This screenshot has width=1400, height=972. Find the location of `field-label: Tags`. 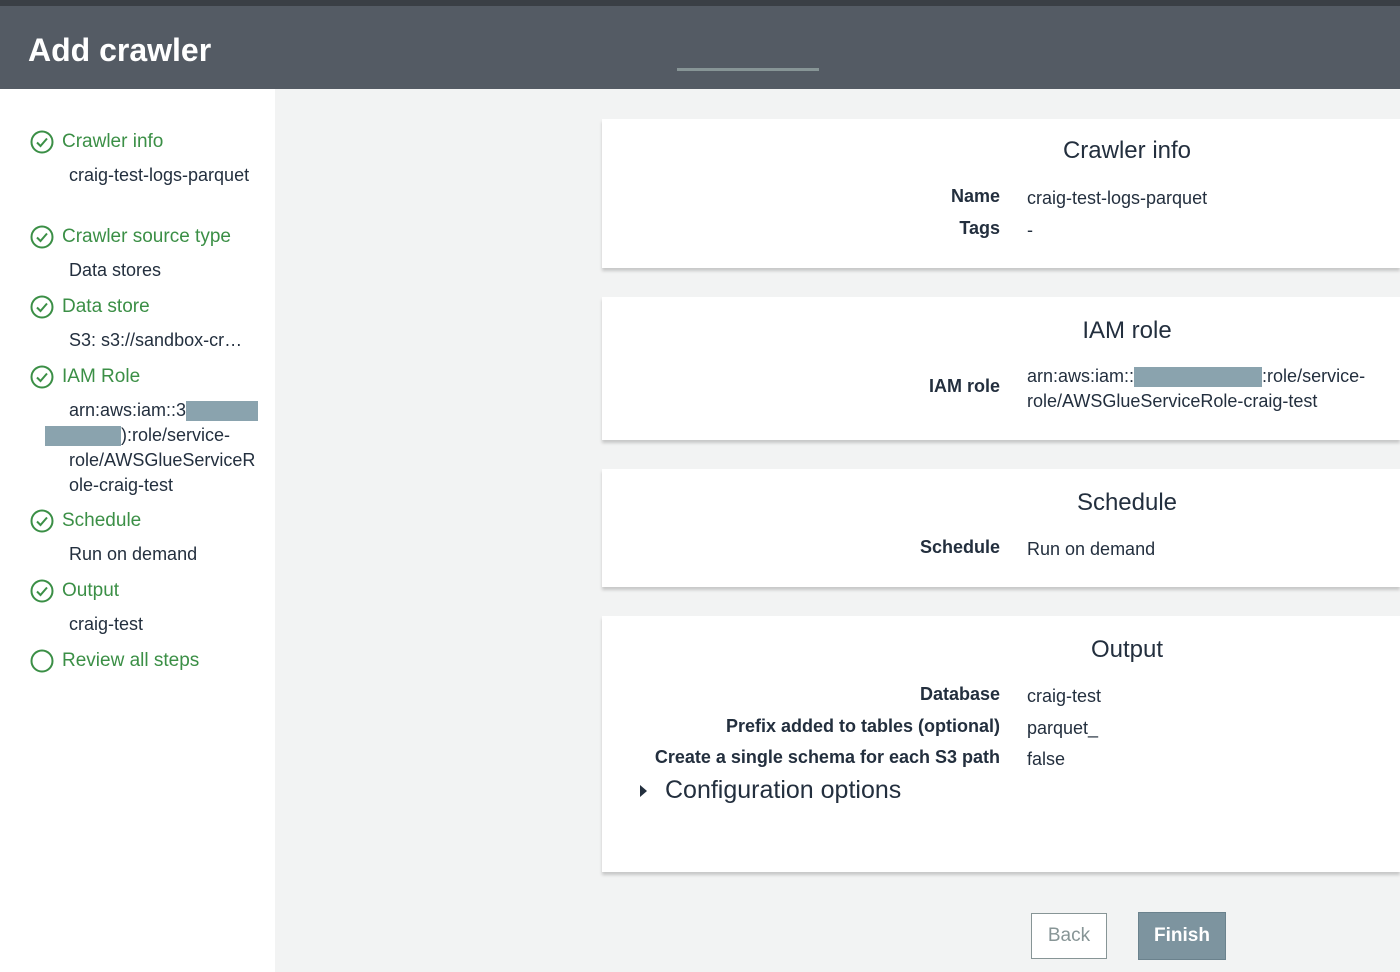

field-label: Tags is located at coordinates (979, 228).